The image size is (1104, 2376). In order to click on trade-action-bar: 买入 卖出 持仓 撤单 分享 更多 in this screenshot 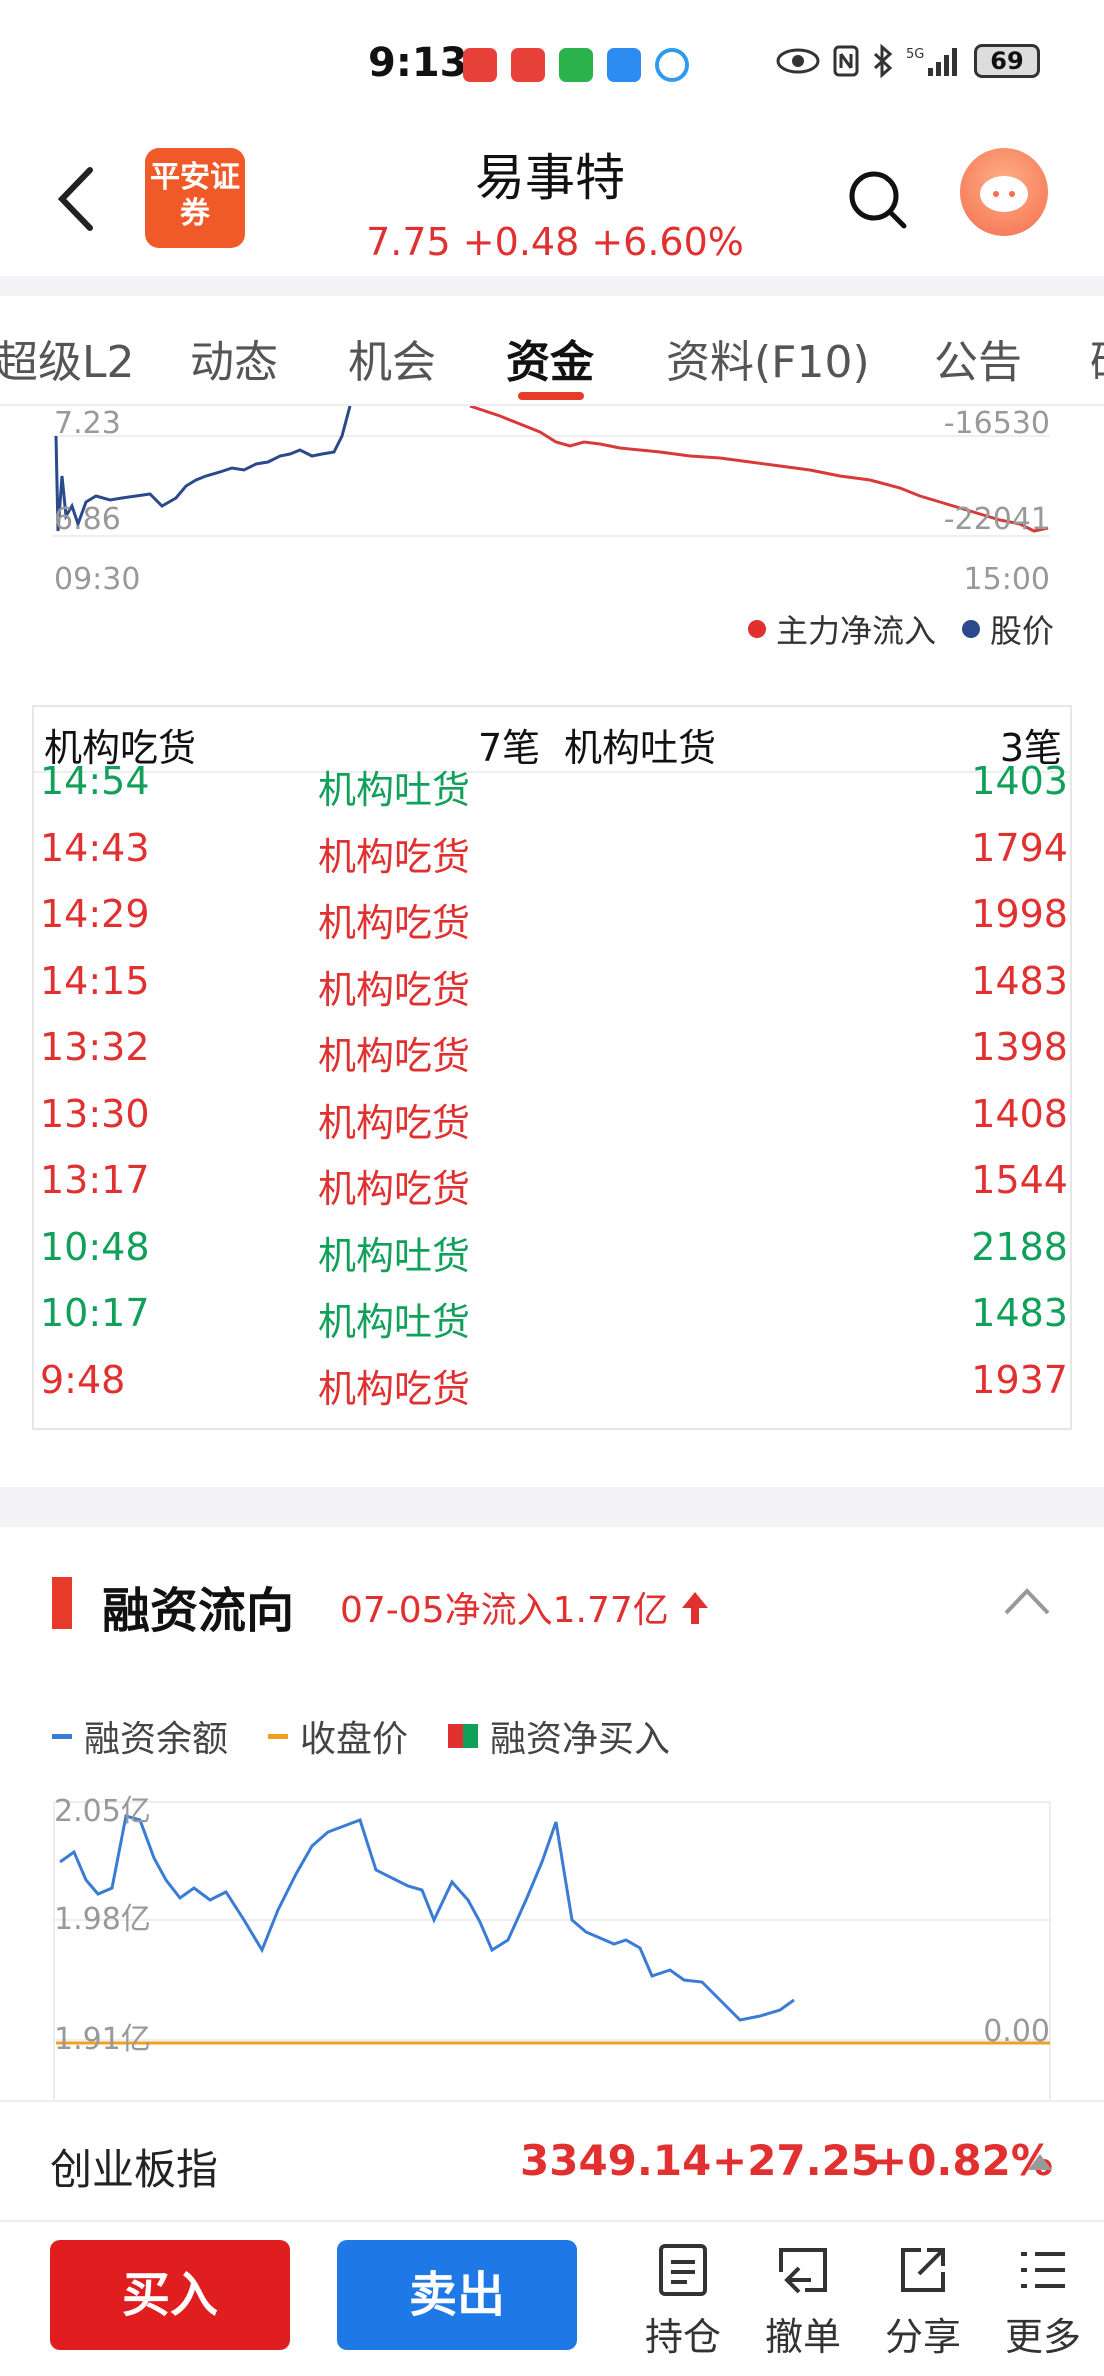, I will do `click(552, 2298)`.